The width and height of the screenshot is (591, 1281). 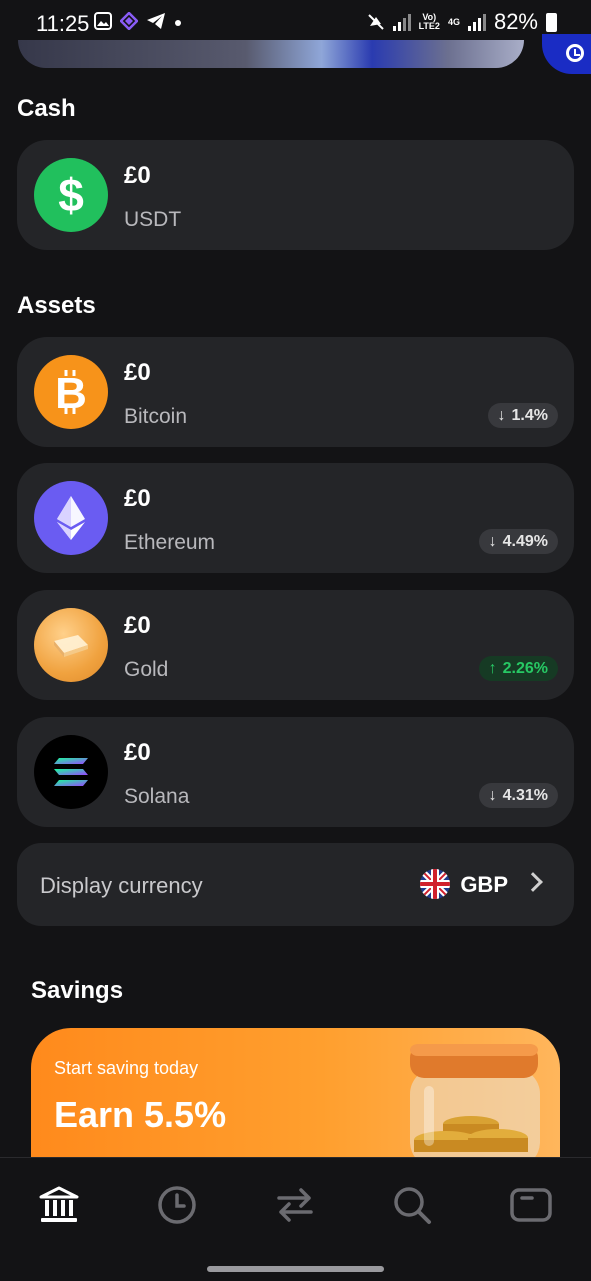 What do you see at coordinates (295, 884) in the screenshot?
I see `display-currency-row: Display currency GBP` at bounding box center [295, 884].